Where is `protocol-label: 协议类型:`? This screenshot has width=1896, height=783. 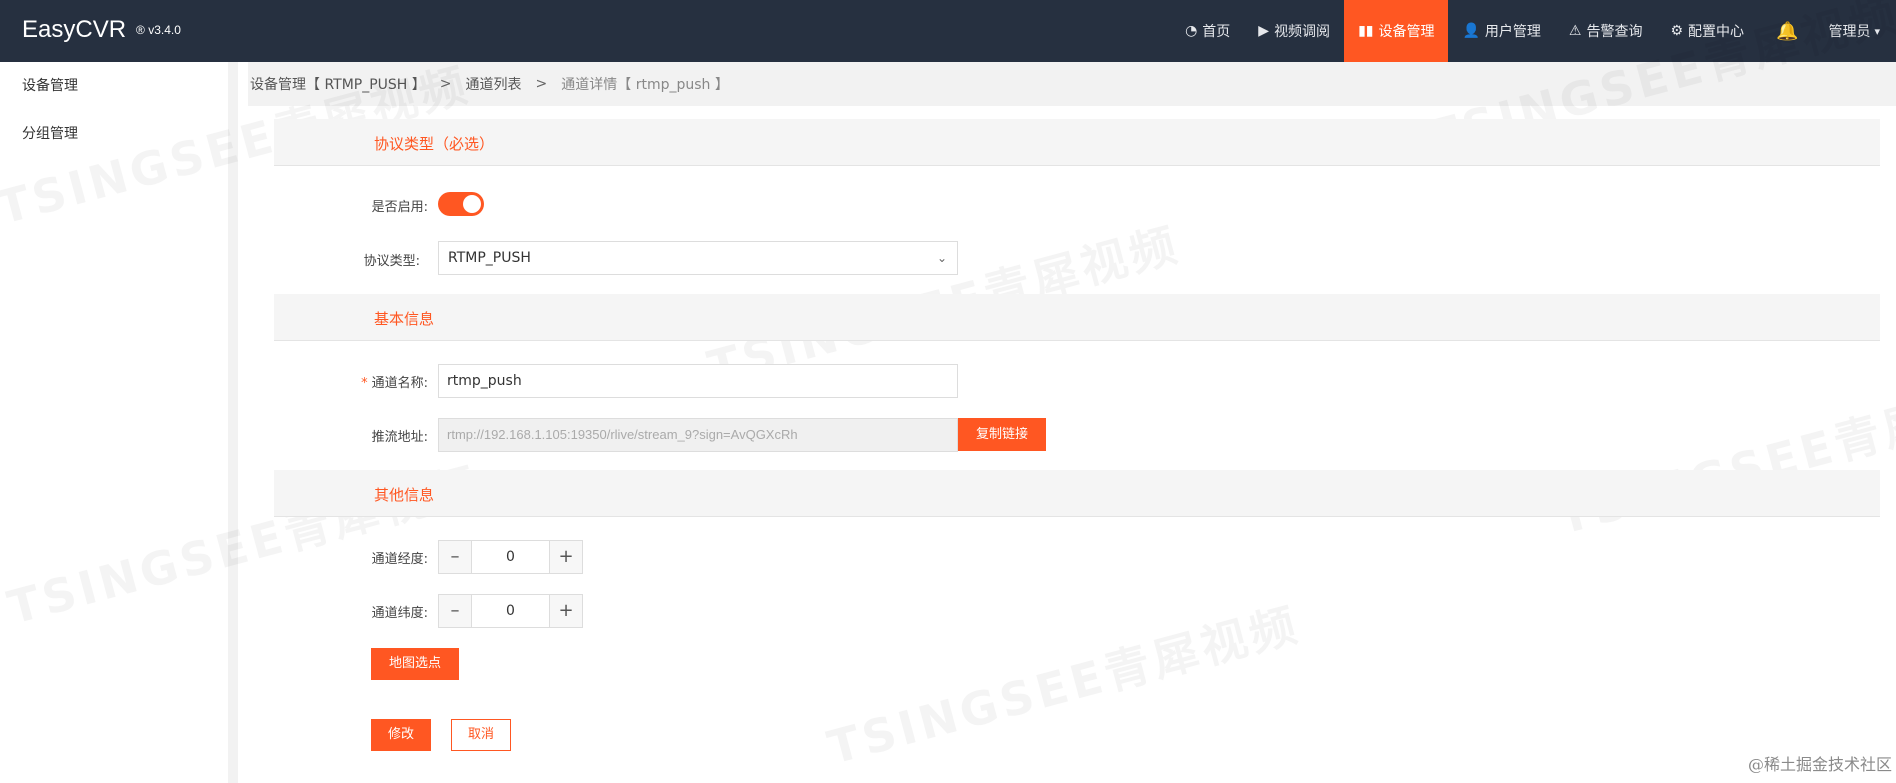
protocol-label: 协议类型: is located at coordinates (391, 261).